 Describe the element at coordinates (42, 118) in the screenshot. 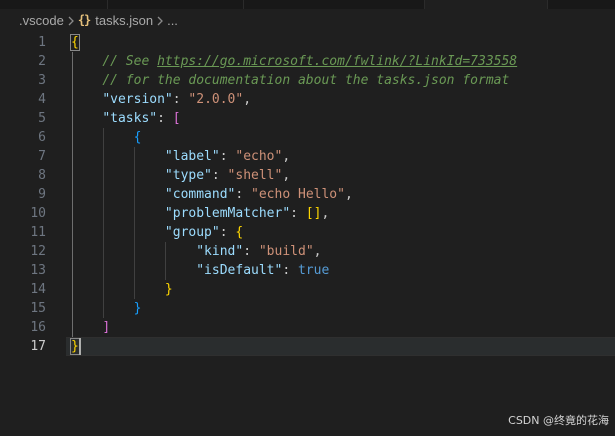

I see `line-number: 5` at that location.